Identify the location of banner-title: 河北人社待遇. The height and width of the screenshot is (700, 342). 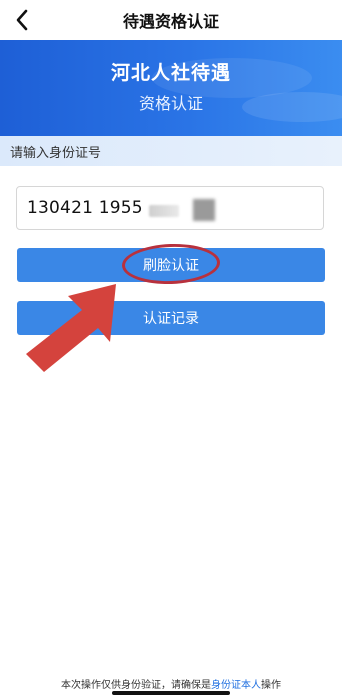
(170, 73).